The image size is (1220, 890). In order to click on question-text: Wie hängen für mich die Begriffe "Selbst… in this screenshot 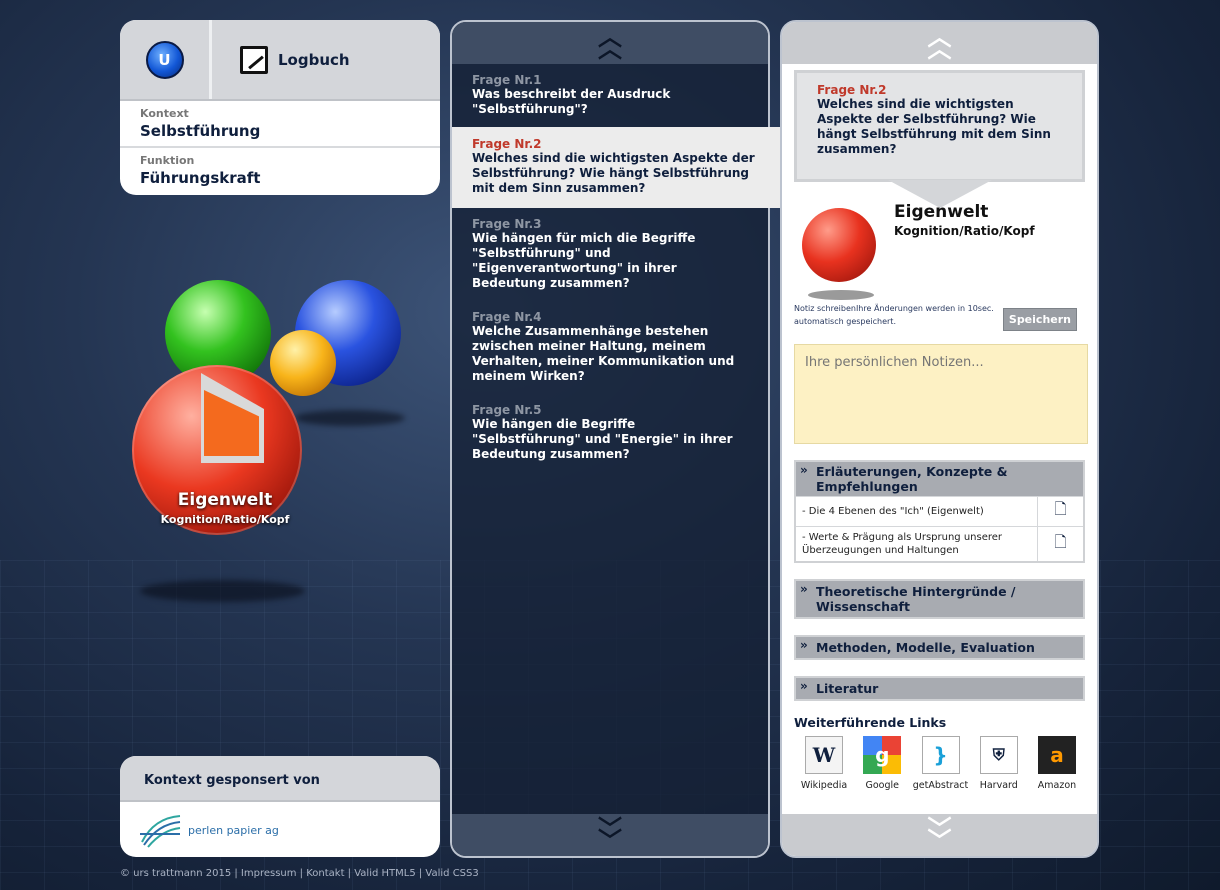, I will do `click(584, 260)`.